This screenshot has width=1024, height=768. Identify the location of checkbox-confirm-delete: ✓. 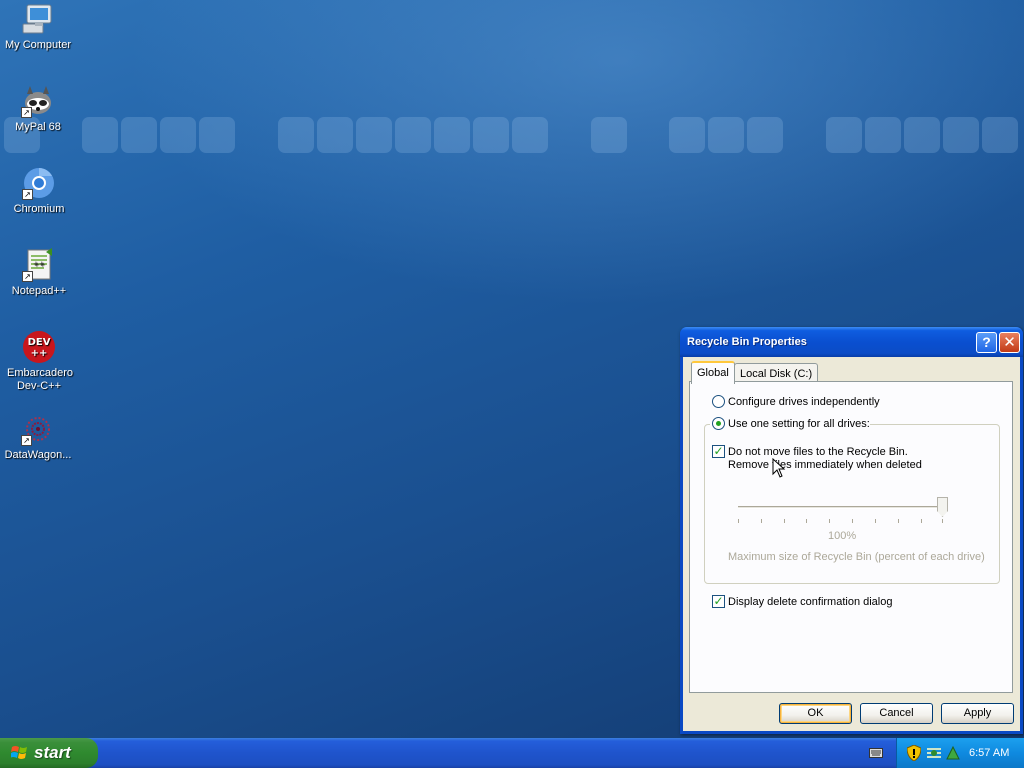
(718, 601).